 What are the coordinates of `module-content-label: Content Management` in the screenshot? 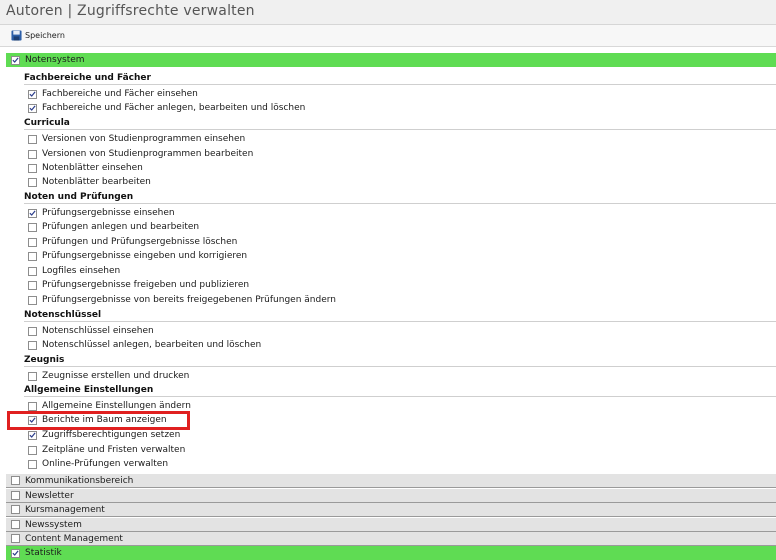 It's located at (74, 538).